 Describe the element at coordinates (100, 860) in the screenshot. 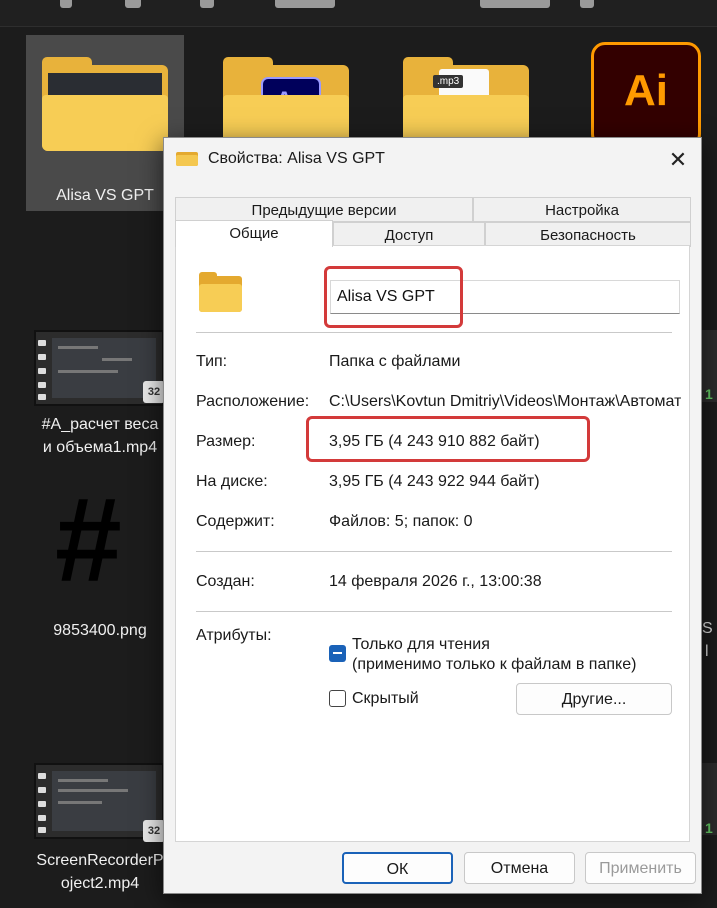

I see `explorer-item-label: ScreenRecorderP` at that location.